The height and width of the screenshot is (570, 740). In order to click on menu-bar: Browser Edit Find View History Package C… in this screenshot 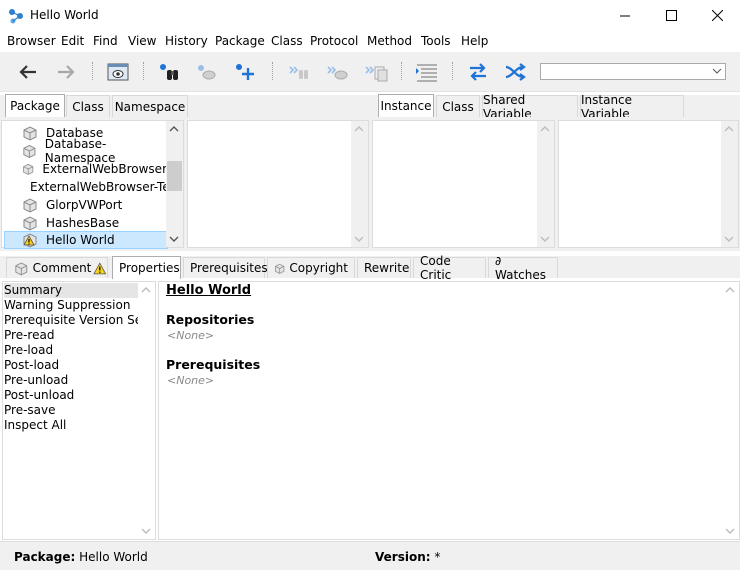, I will do `click(370, 41)`.